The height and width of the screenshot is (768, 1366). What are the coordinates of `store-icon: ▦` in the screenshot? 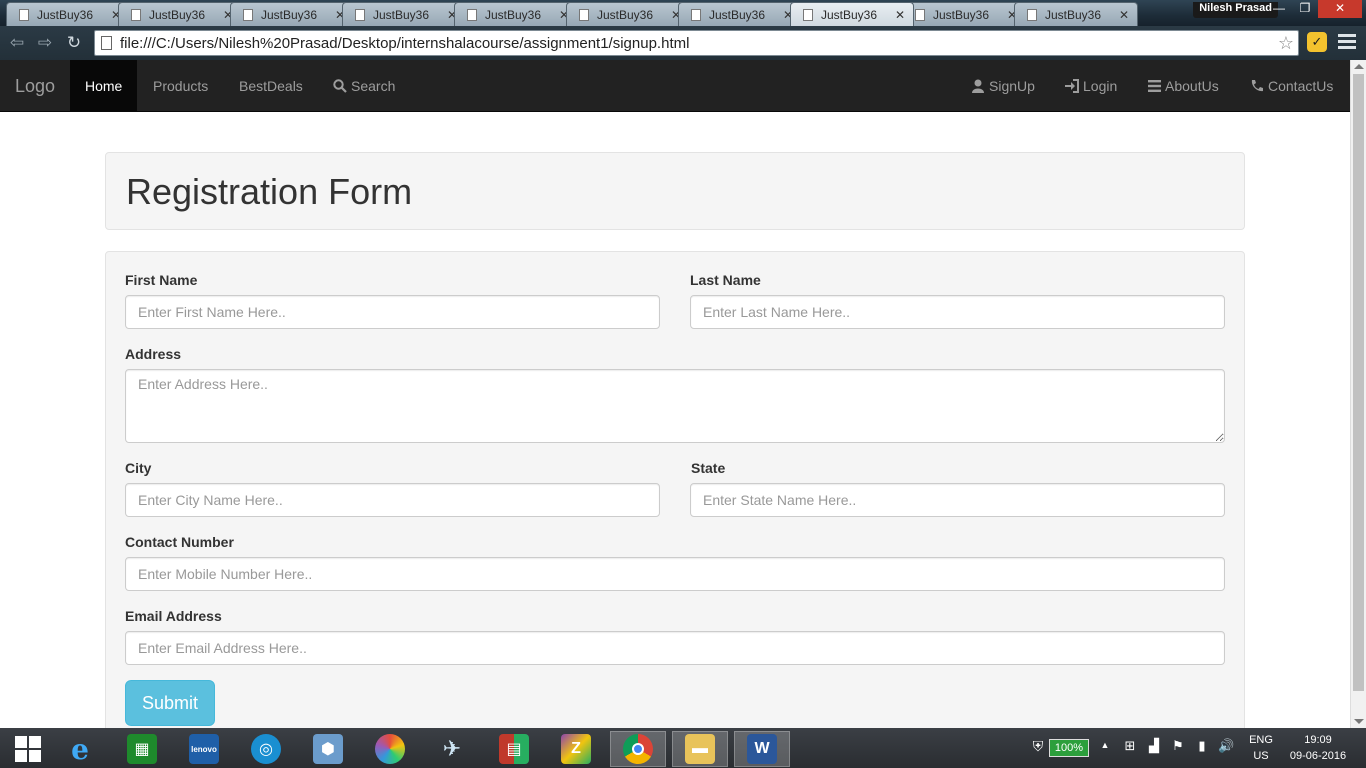 It's located at (142, 749).